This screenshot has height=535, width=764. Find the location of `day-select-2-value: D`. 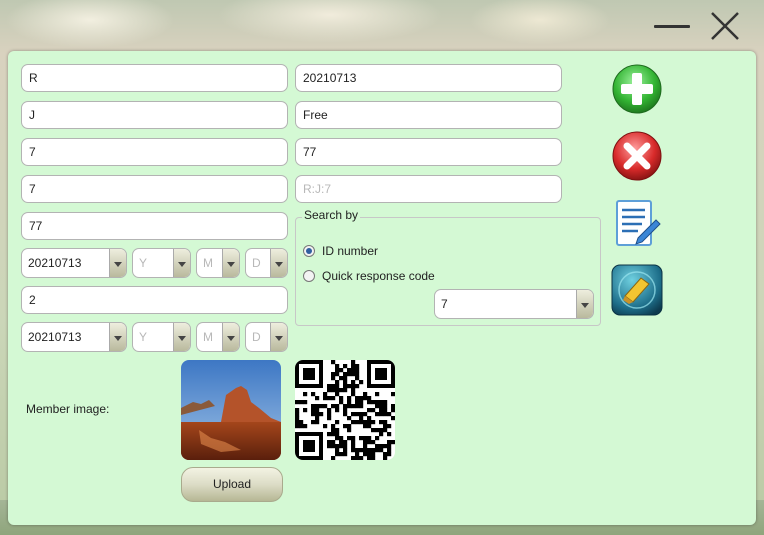

day-select-2-value: D is located at coordinates (256, 337).